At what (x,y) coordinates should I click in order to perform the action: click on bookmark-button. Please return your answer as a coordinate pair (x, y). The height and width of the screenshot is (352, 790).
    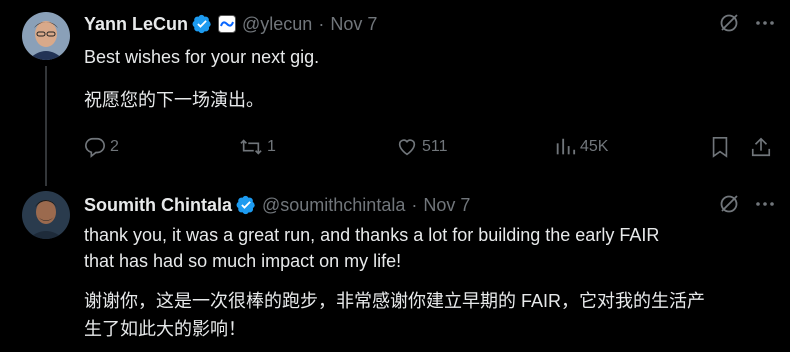
    Looking at the image, I should click on (720, 147).